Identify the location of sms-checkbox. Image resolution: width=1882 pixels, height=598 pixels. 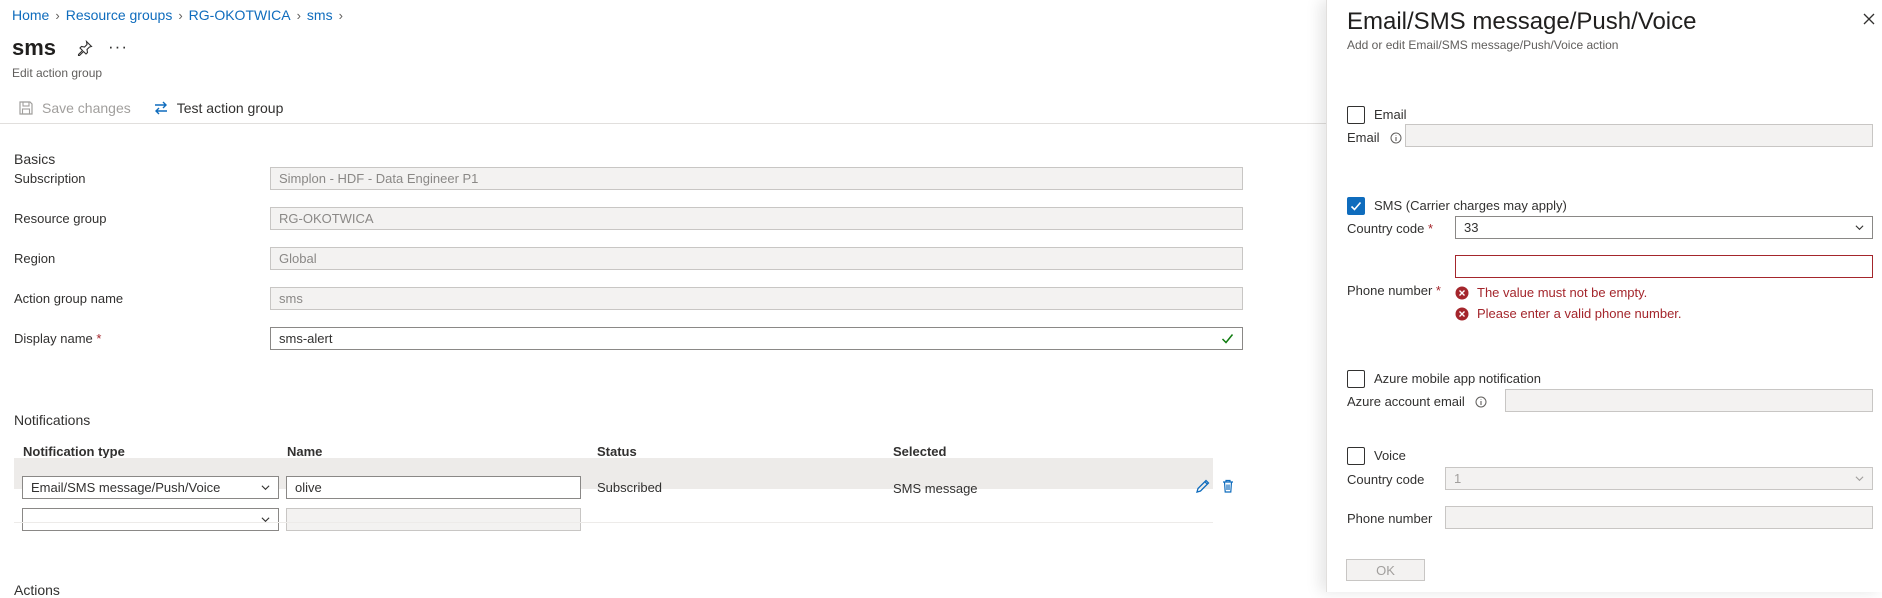
(1356, 206).